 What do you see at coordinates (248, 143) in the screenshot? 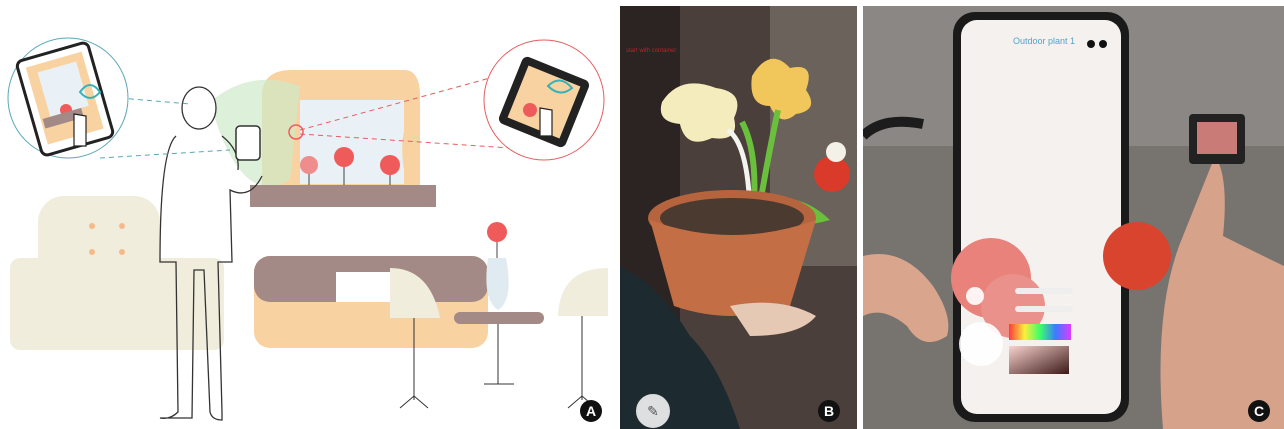
I see `phone-icon` at bounding box center [248, 143].